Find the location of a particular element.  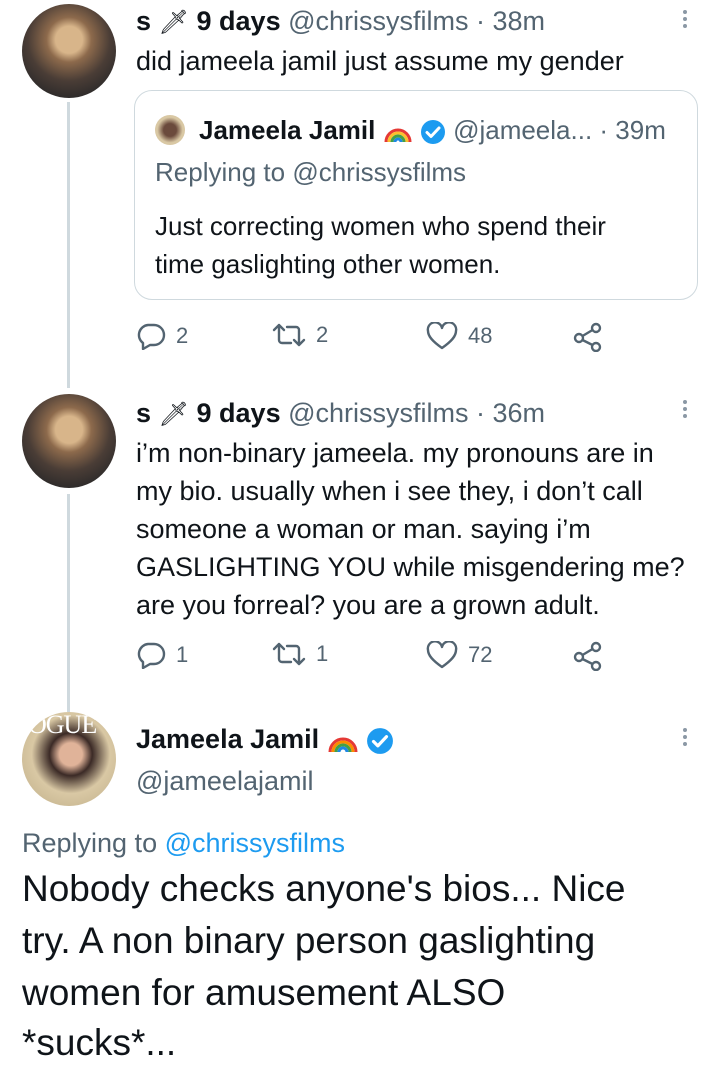

retweet-button: 2 is located at coordinates (300, 335).